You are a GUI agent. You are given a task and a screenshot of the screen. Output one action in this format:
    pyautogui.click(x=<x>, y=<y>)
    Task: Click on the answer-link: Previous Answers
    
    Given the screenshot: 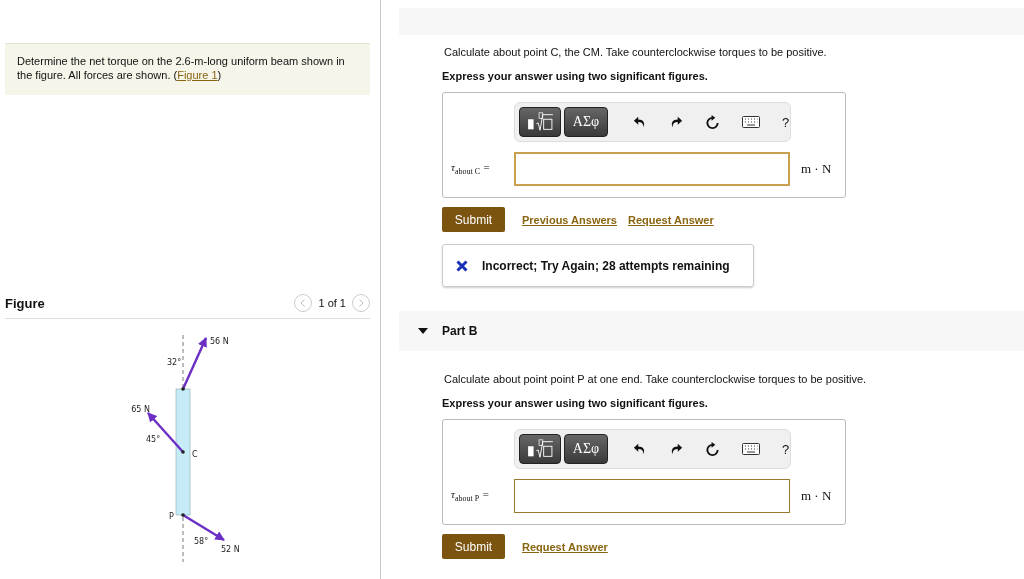 What is the action you would take?
    pyautogui.click(x=569, y=219)
    